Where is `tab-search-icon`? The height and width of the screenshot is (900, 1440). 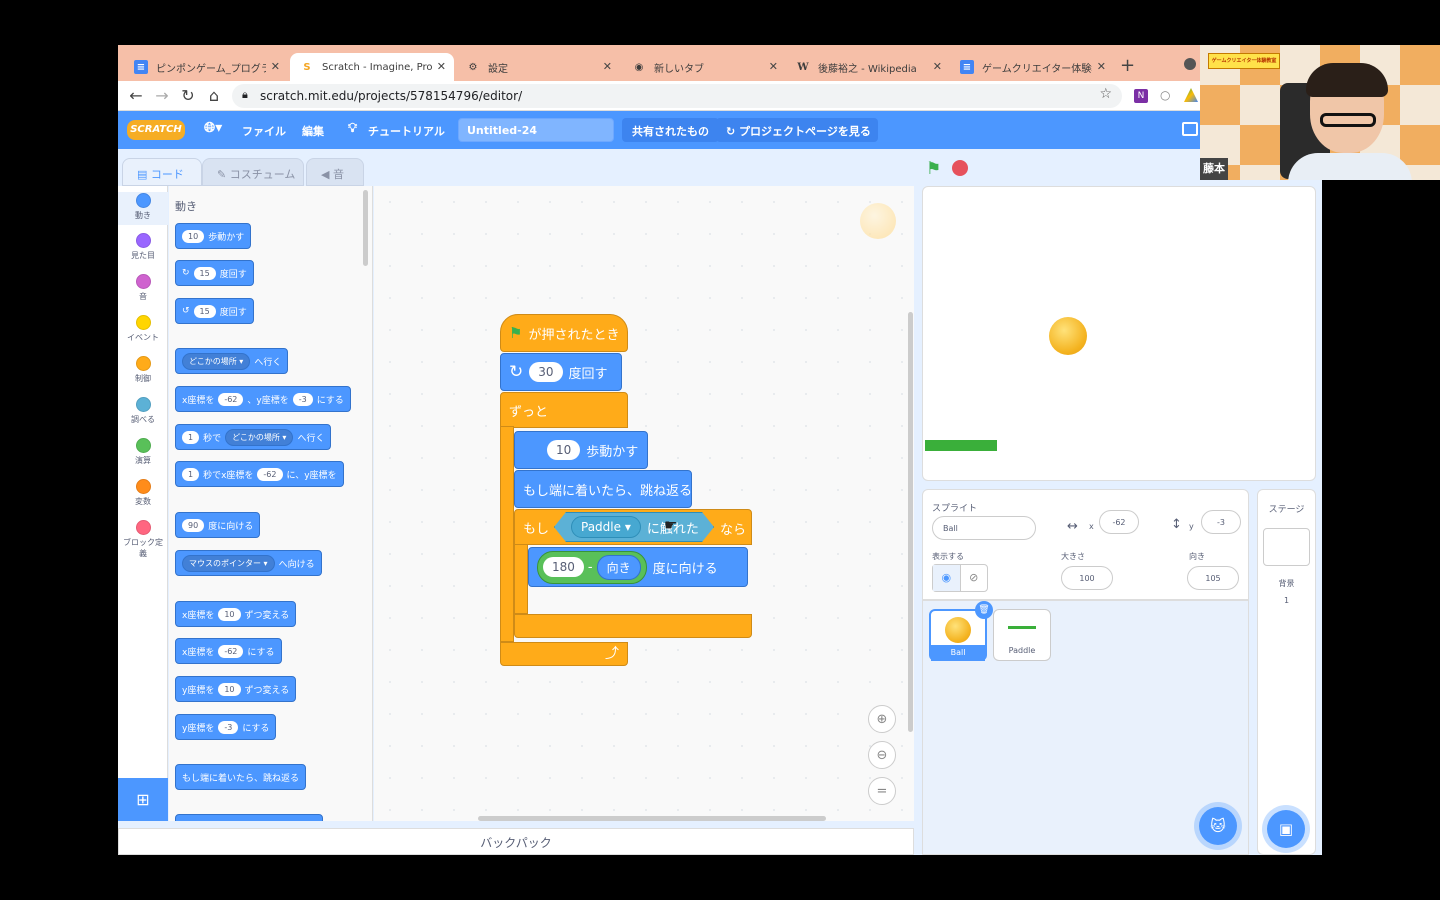
tab-search-icon is located at coordinates (1190, 64).